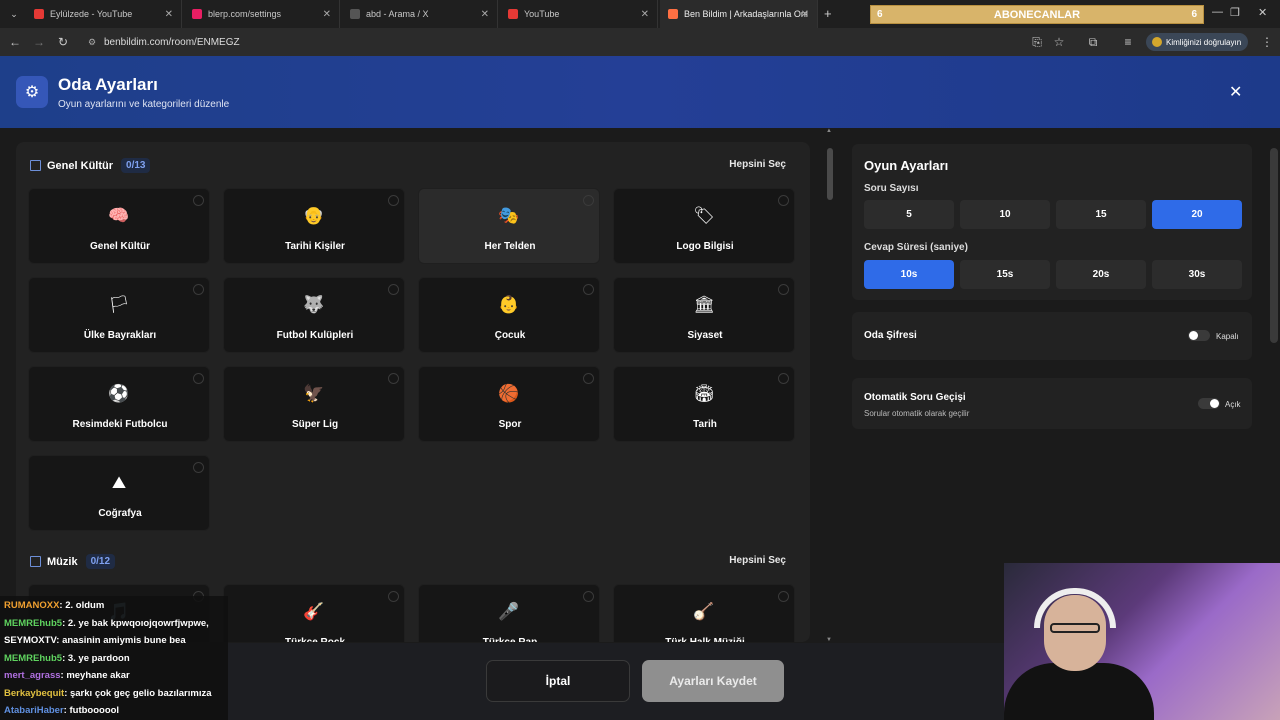 Image resolution: width=1280 pixels, height=720 pixels. What do you see at coordinates (82, 605) in the screenshot?
I see `chat-text: : 2. oldum` at bounding box center [82, 605].